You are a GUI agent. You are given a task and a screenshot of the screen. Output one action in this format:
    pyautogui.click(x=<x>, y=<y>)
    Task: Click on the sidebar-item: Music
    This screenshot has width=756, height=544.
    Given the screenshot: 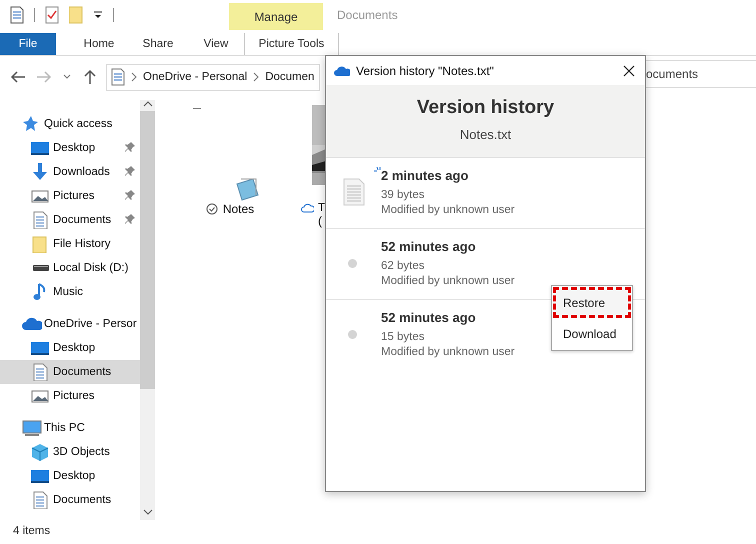 What is the action you would take?
    pyautogui.click(x=70, y=292)
    